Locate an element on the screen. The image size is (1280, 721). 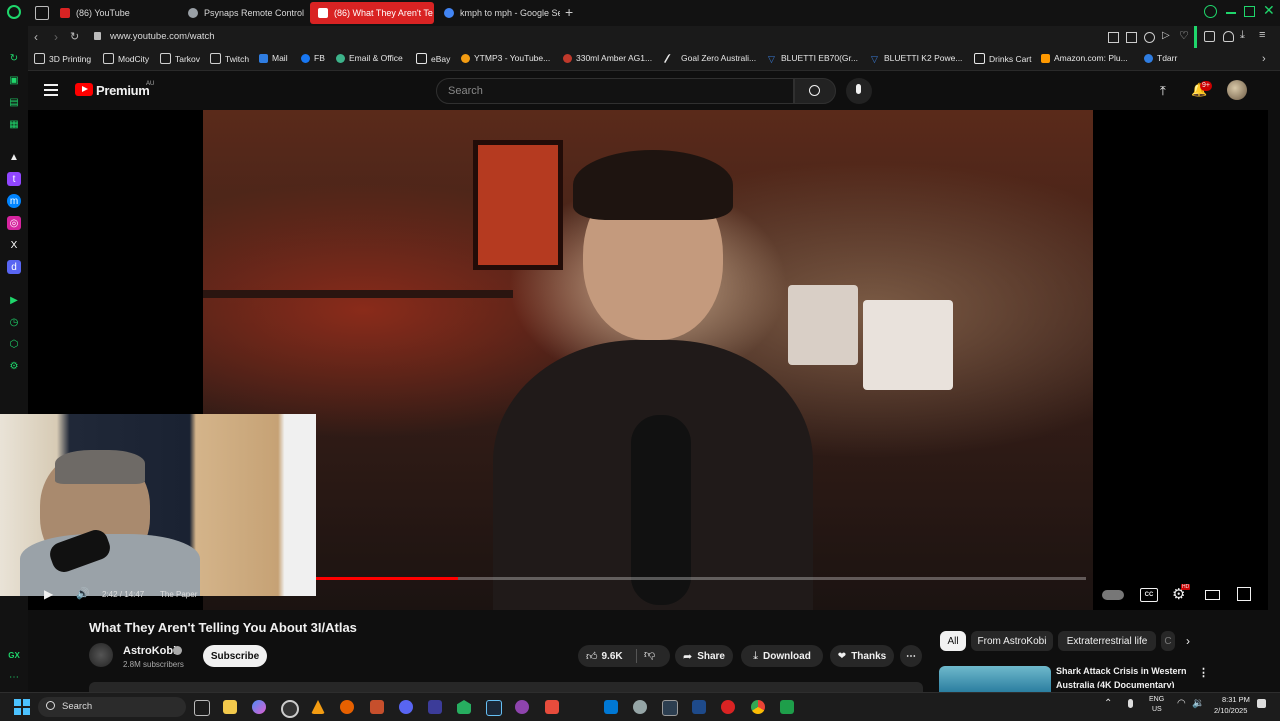
task-view-icon is located at coordinates (202, 708).